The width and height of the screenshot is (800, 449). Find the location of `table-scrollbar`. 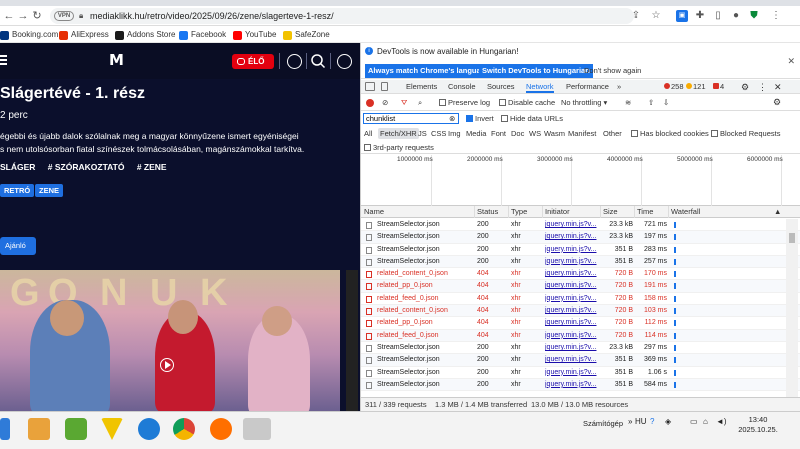

table-scrollbar is located at coordinates (792, 308).